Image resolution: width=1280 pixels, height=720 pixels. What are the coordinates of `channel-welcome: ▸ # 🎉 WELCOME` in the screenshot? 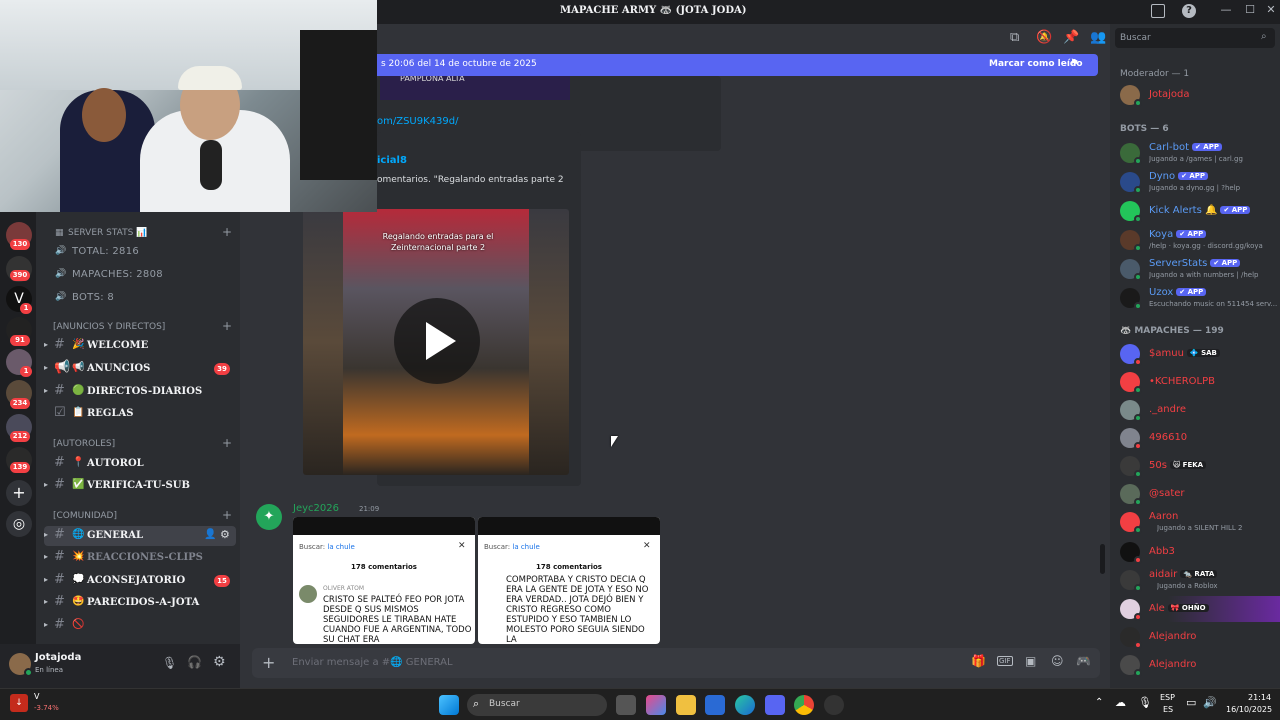 It's located at (140, 346).